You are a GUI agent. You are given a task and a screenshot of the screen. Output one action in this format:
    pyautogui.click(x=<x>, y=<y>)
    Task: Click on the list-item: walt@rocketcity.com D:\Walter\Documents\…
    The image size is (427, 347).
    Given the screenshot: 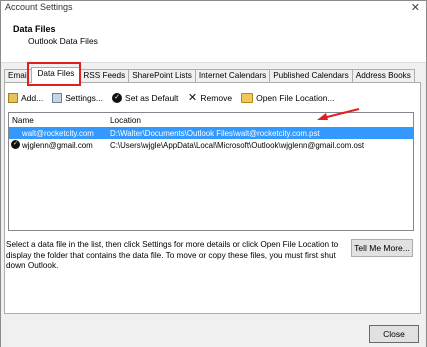 What is the action you would take?
    pyautogui.click(x=211, y=133)
    